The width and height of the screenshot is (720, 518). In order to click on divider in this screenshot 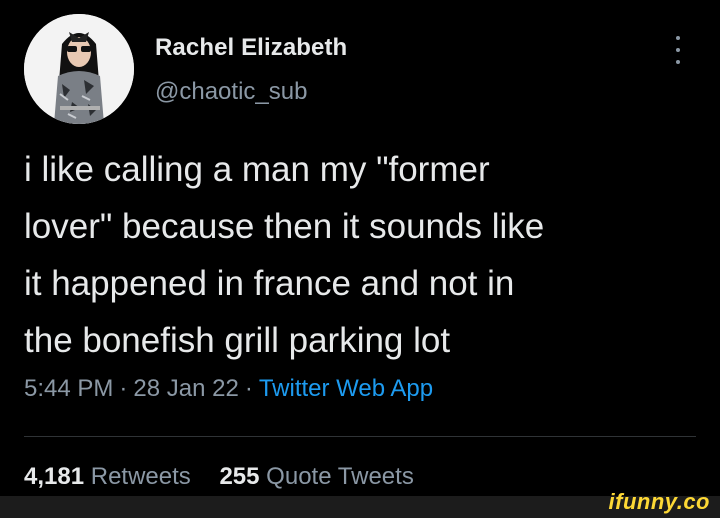, I will do `click(360, 436)`.